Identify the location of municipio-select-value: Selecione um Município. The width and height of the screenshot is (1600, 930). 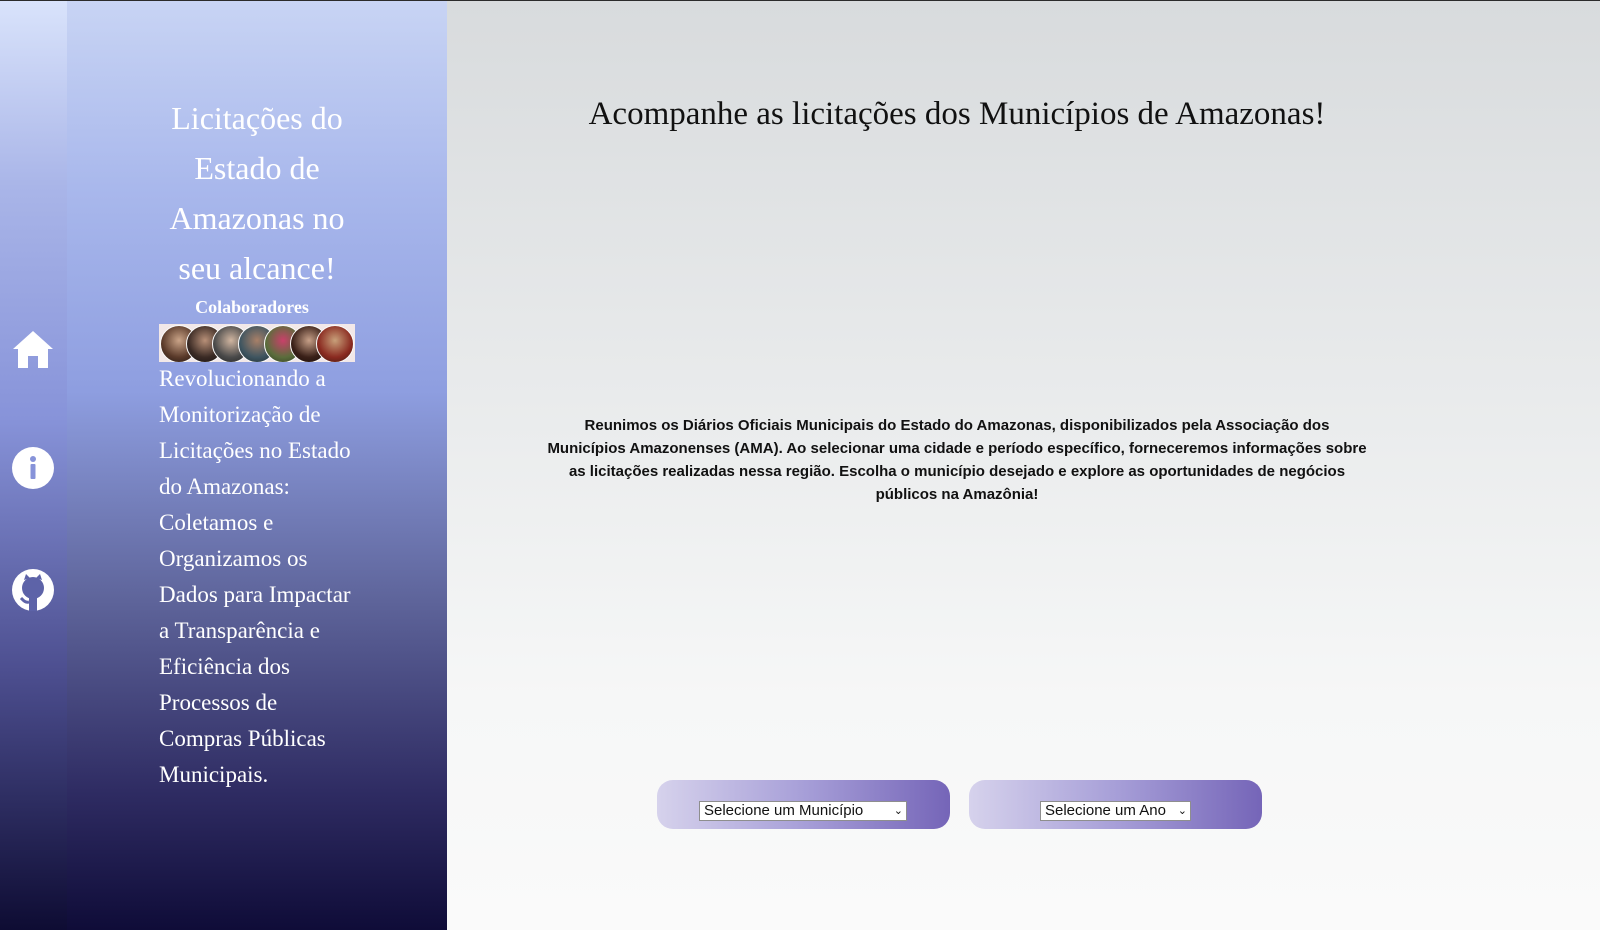
(784, 810).